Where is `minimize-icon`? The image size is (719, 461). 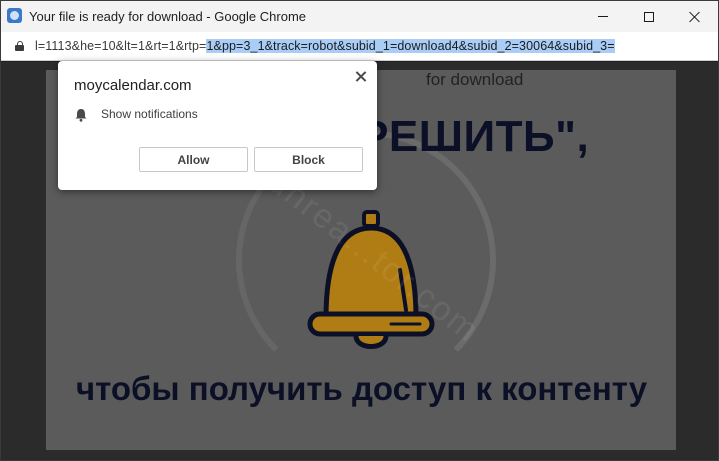
minimize-icon is located at coordinates (603, 16).